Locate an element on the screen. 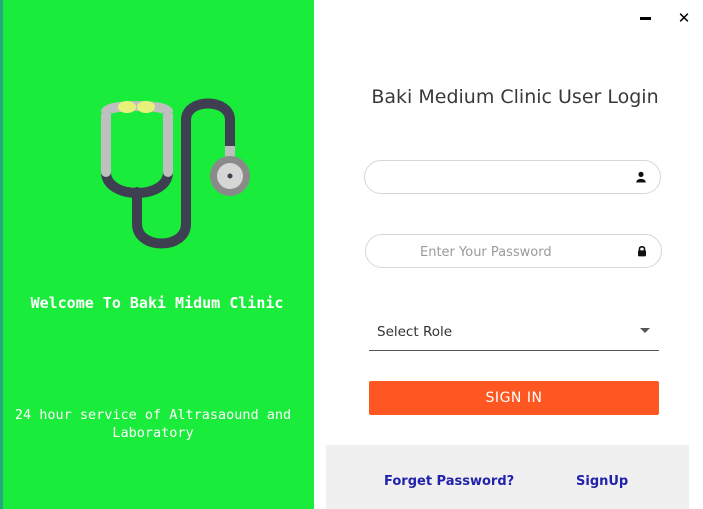 The width and height of the screenshot is (703, 509). minimize-button is located at coordinates (645, 18).